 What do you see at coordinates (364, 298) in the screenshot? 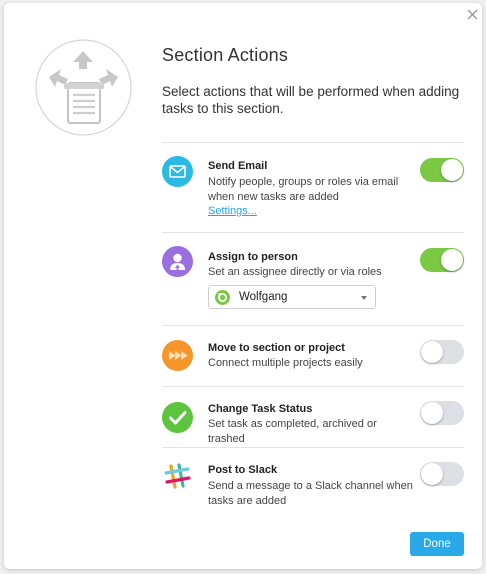
I see `chevron-down-icon` at bounding box center [364, 298].